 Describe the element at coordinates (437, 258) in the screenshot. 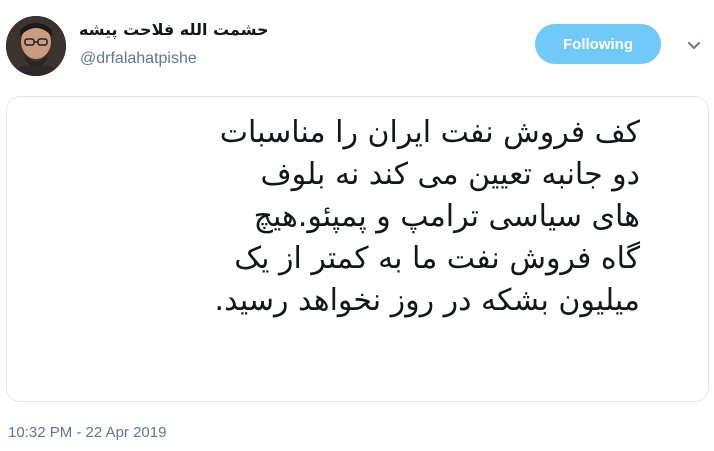

I see `tweet-text-line: گاه فروش نفت ما به کمتر از یک` at that location.